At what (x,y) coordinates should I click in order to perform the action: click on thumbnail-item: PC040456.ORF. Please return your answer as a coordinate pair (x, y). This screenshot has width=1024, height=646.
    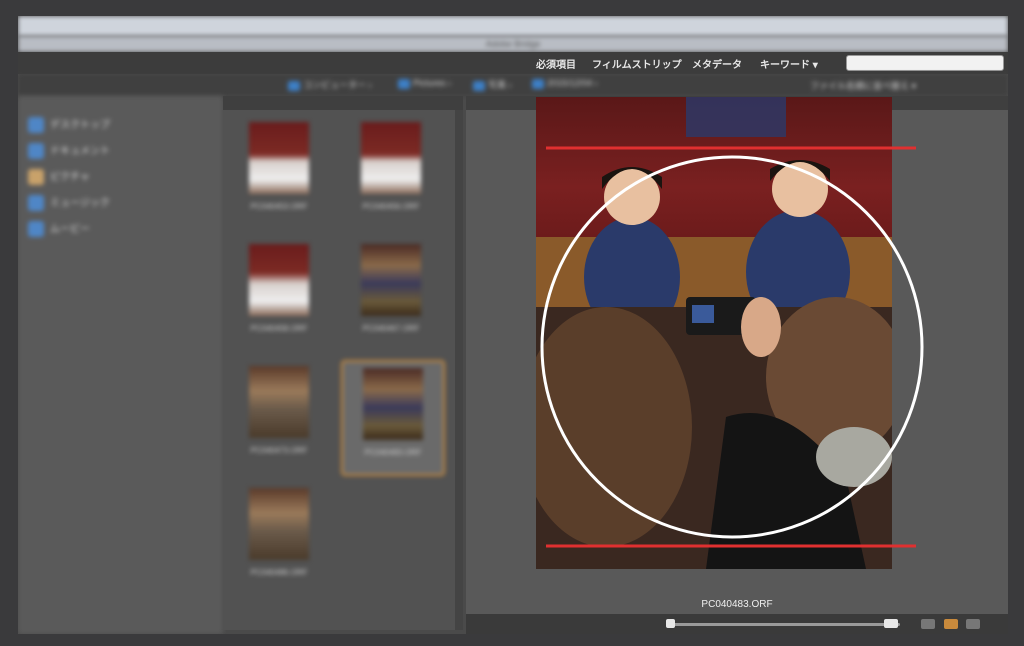
    Looking at the image, I should click on (391, 172).